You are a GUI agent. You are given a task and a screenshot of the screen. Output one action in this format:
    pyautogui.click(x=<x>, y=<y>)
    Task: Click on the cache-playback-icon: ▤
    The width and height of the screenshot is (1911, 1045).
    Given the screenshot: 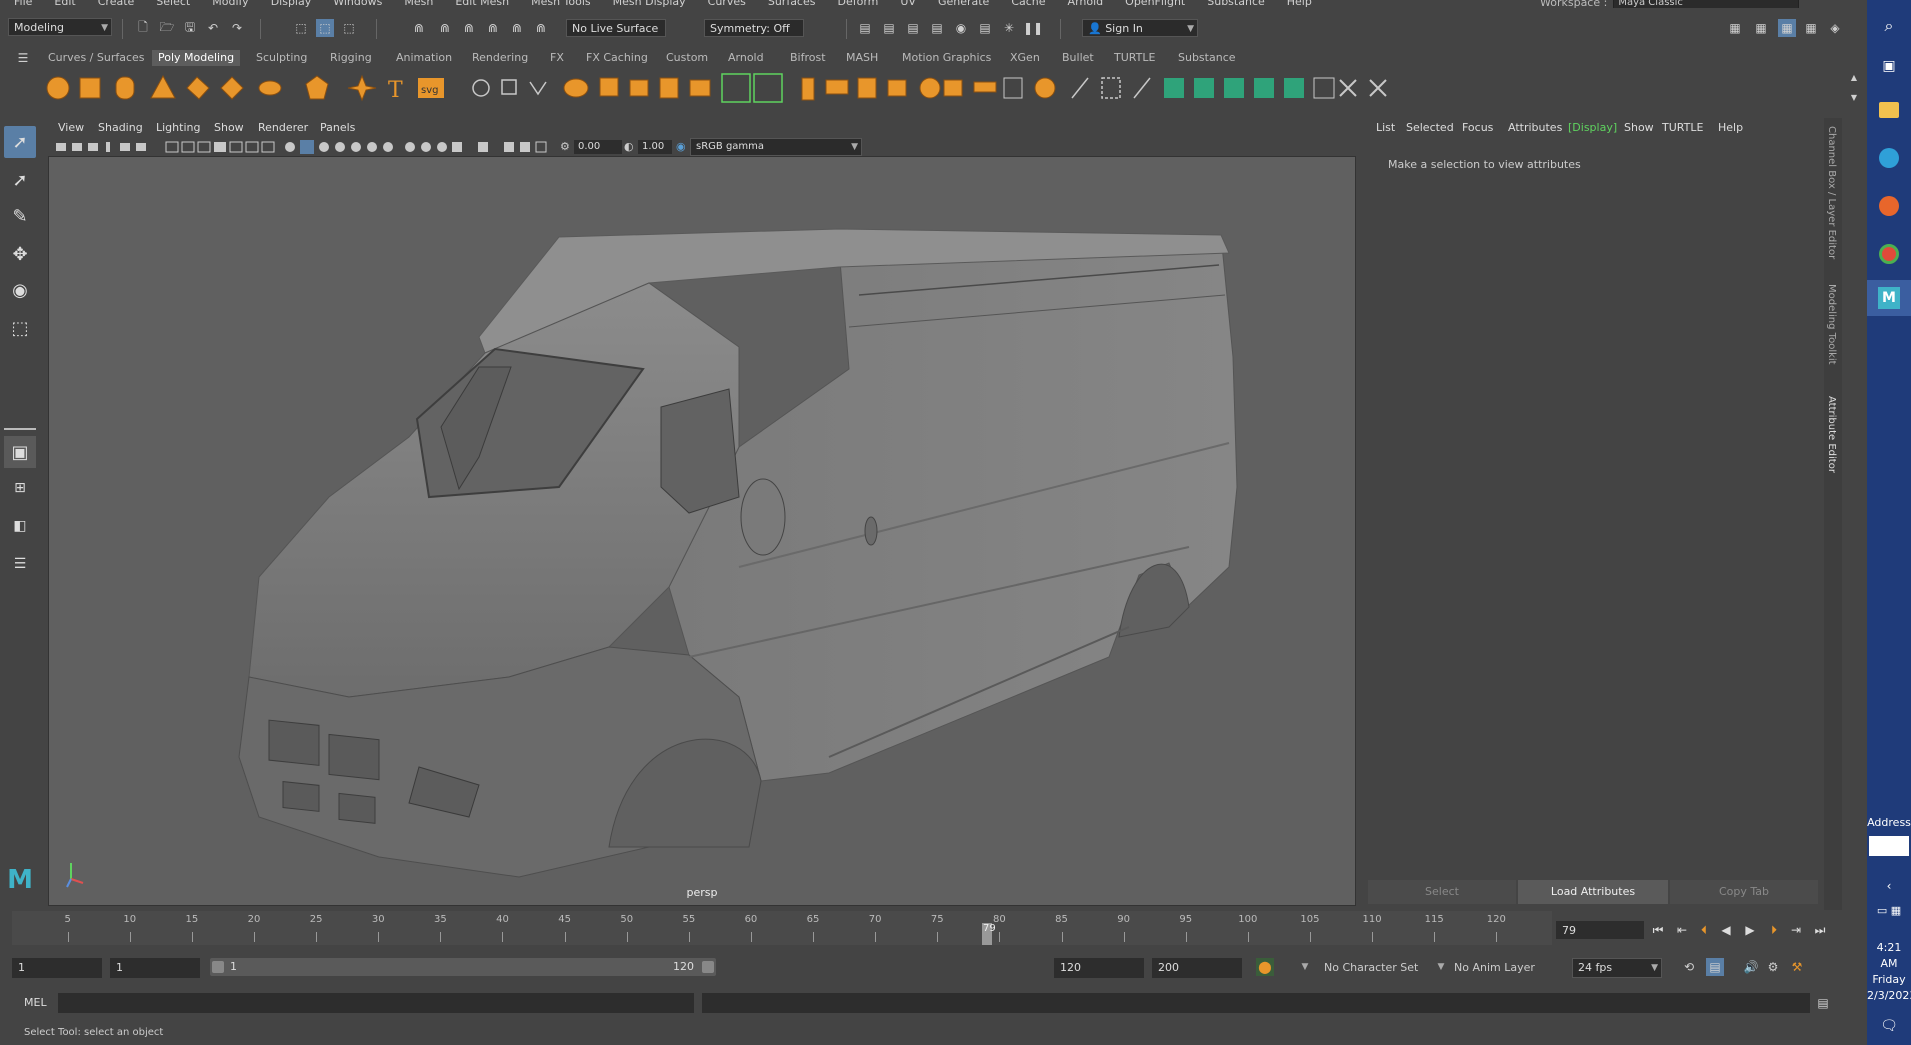 What is the action you would take?
    pyautogui.click(x=1715, y=967)
    